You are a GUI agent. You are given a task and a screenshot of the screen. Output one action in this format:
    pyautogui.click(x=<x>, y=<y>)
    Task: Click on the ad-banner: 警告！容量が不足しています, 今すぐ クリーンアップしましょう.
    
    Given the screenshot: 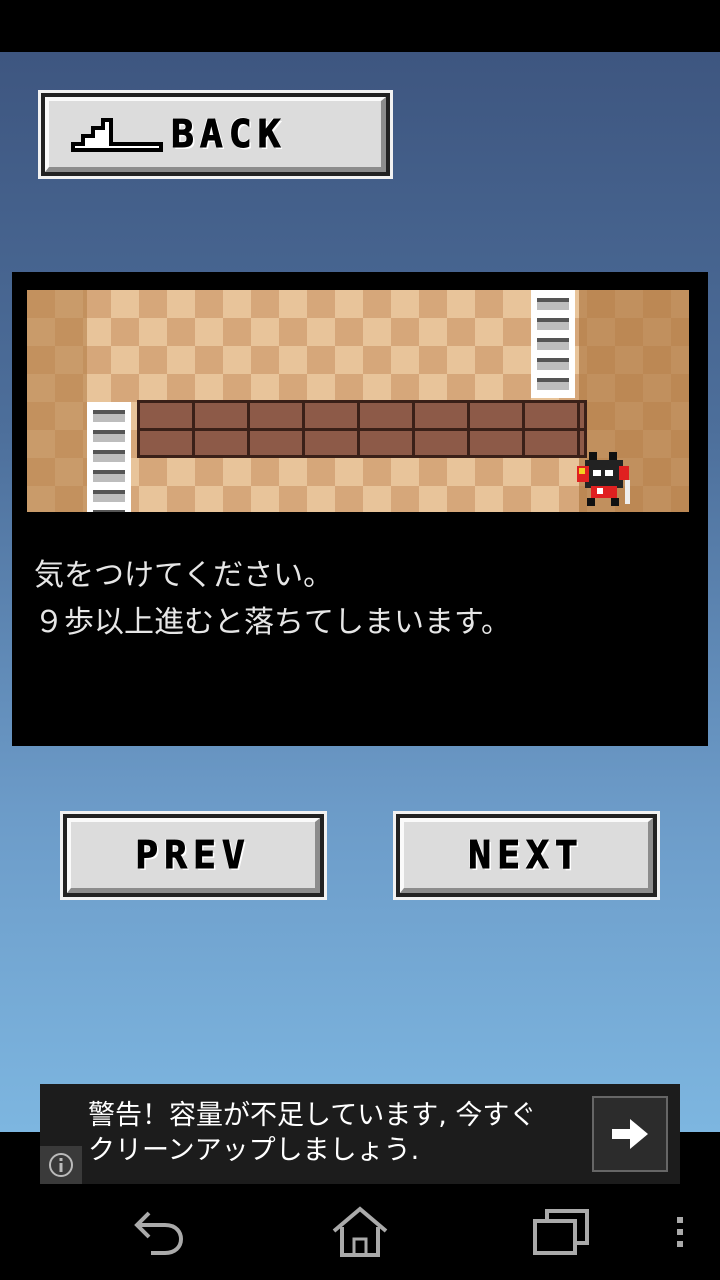 What is the action you would take?
    pyautogui.click(x=360, y=1134)
    